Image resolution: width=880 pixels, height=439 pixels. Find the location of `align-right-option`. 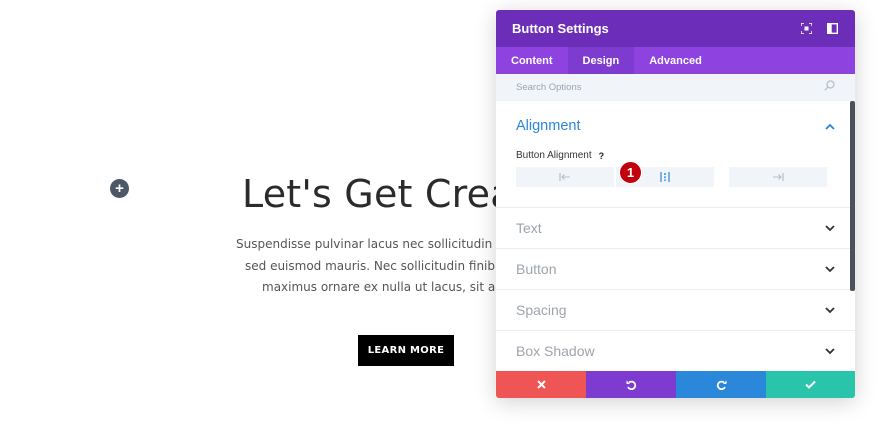

align-right-option is located at coordinates (778, 177).